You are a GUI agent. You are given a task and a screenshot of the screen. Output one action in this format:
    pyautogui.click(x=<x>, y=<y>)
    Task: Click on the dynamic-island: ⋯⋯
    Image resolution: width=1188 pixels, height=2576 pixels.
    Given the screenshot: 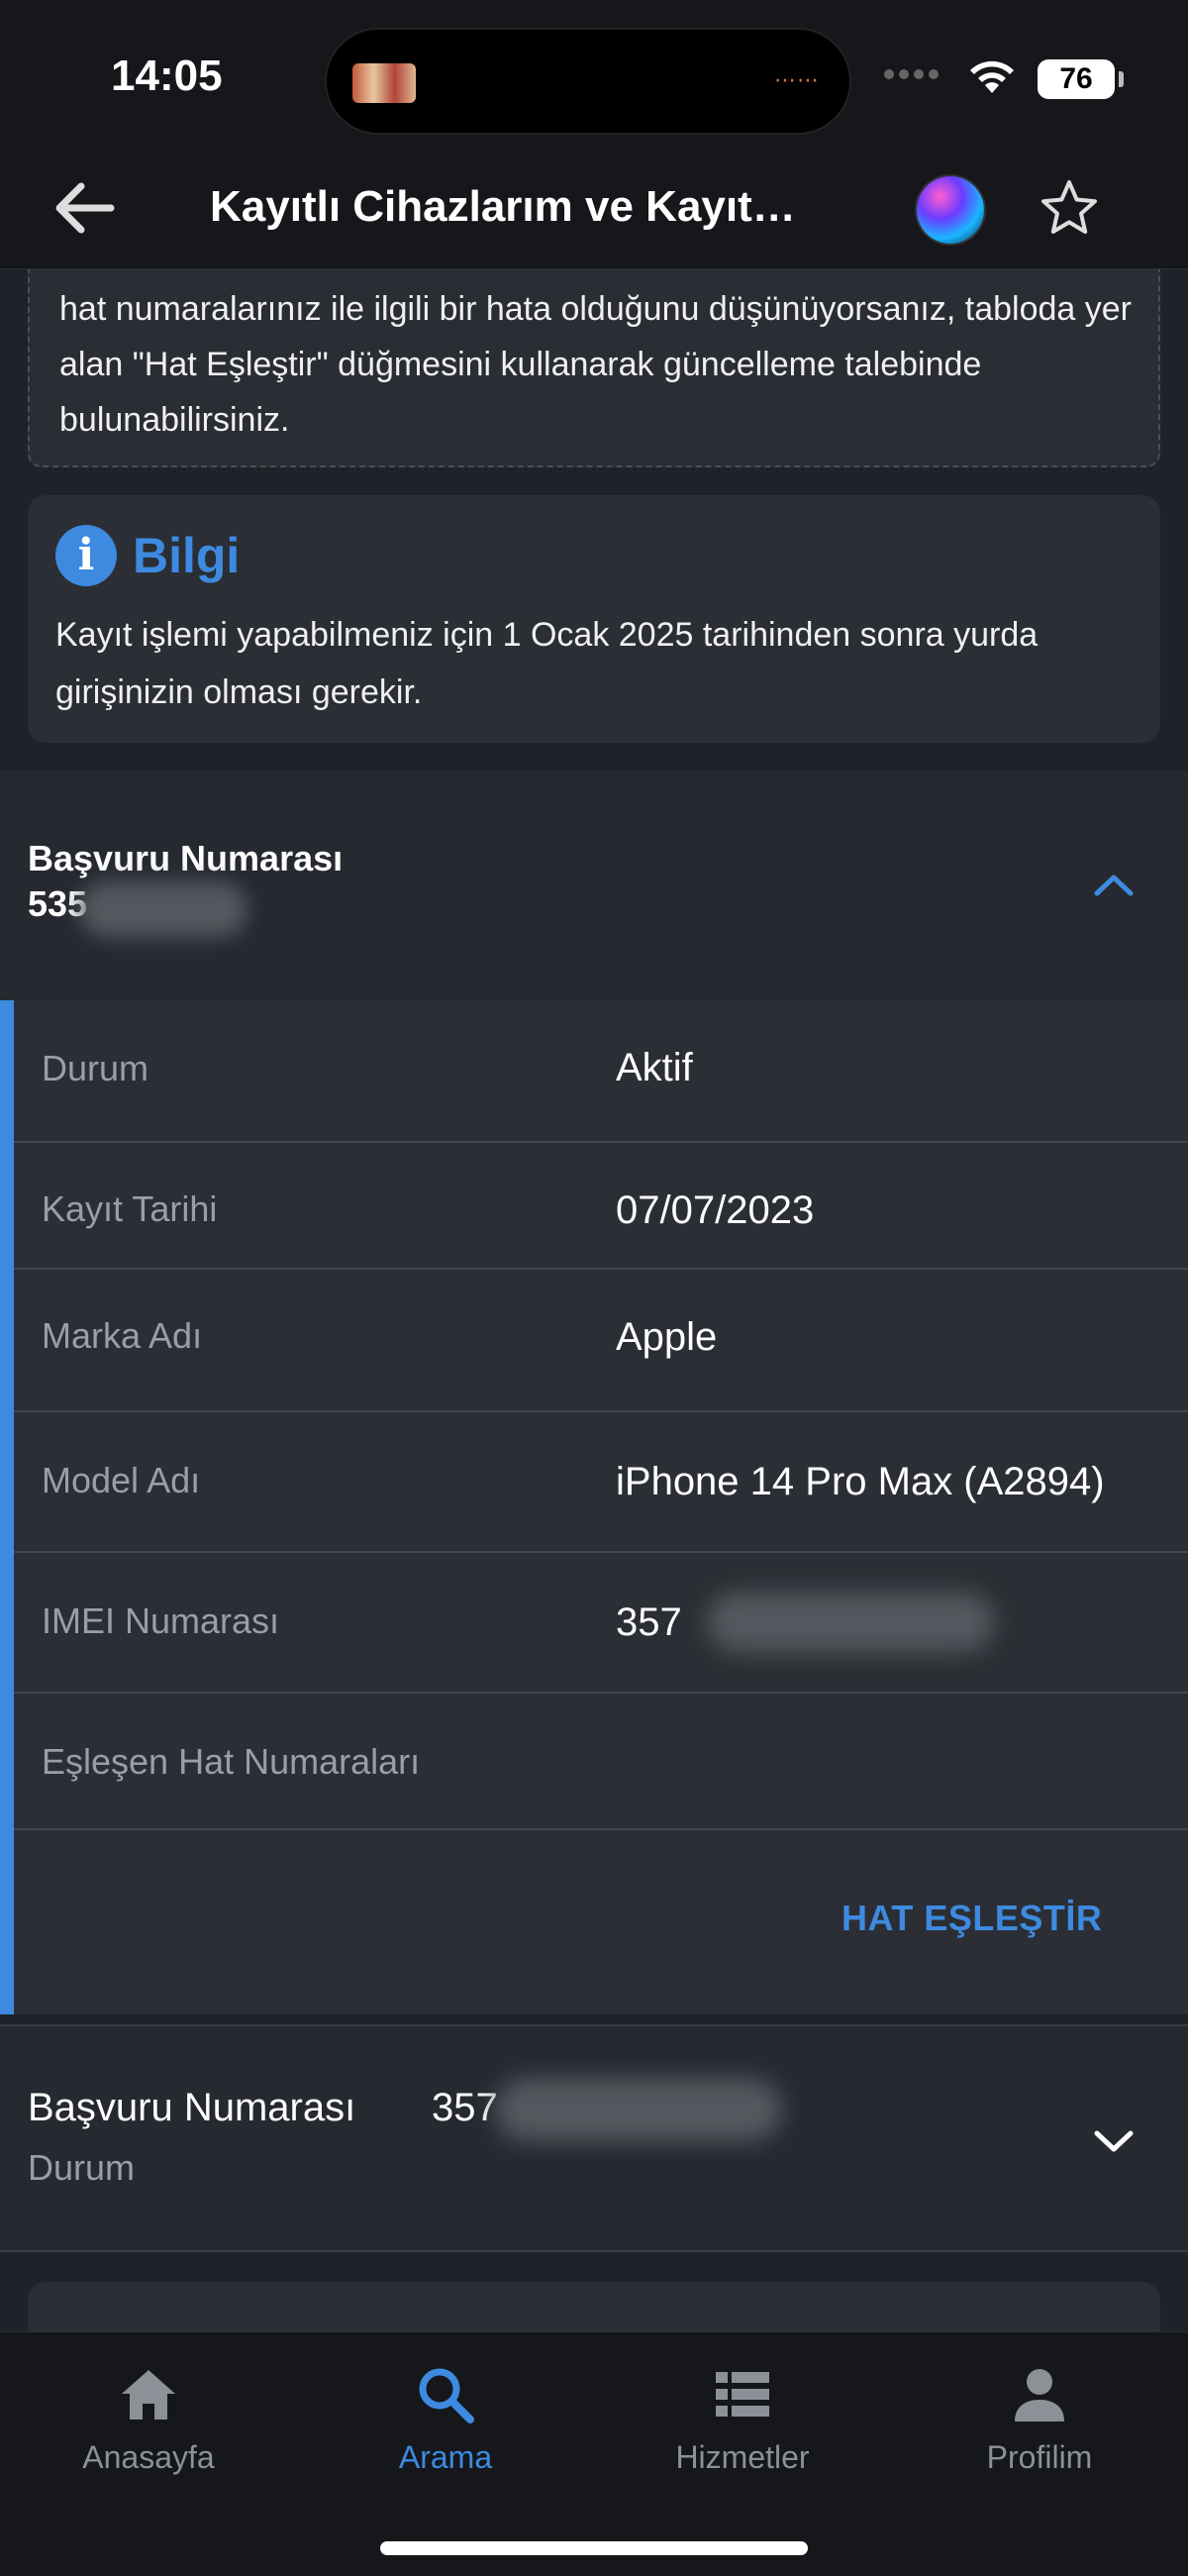 What is the action you would take?
    pyautogui.click(x=588, y=81)
    